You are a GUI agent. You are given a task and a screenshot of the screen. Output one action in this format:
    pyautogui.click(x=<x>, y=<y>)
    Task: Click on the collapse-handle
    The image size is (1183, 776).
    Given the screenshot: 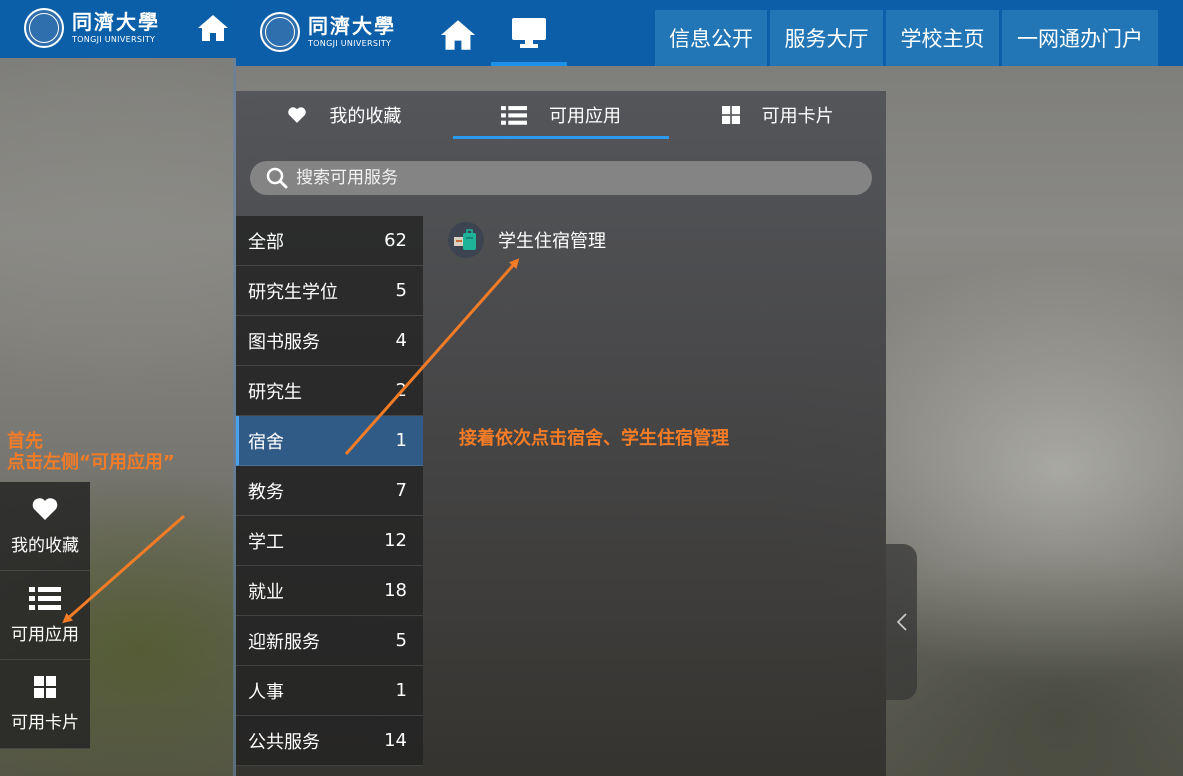 What is the action you would take?
    pyautogui.click(x=901, y=622)
    